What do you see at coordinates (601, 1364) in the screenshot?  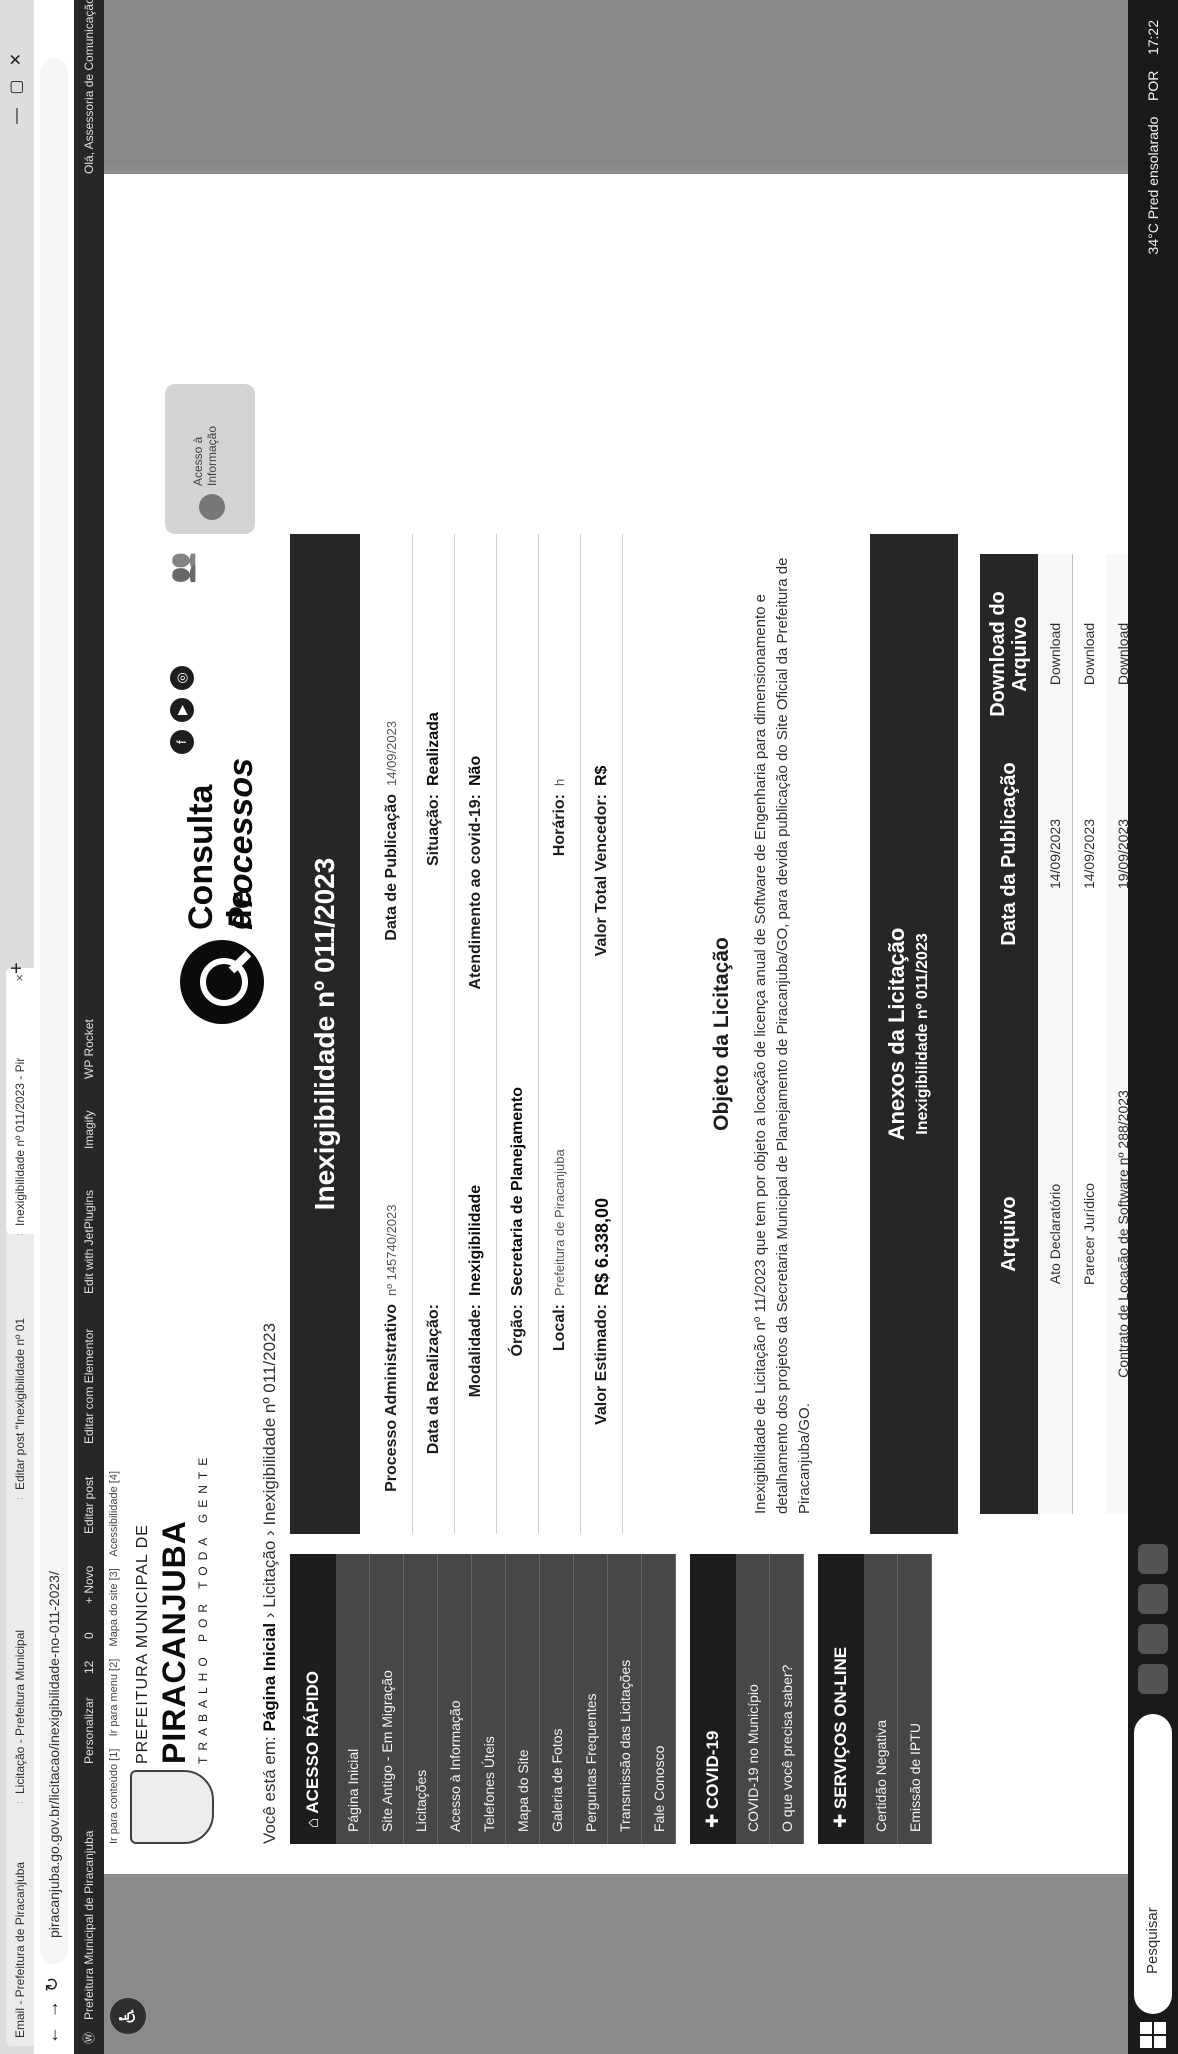 I see `valor-estimado-label: Valor Estimado:` at bounding box center [601, 1364].